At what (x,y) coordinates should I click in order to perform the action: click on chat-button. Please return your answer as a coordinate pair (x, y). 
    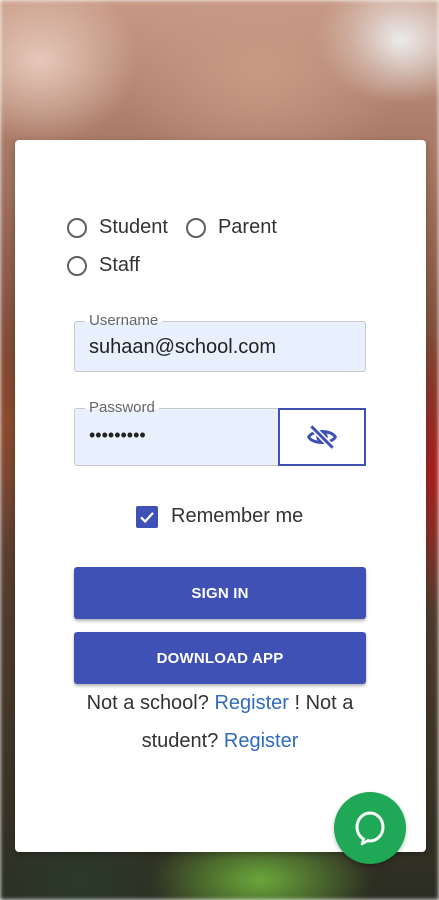
    Looking at the image, I should click on (370, 828).